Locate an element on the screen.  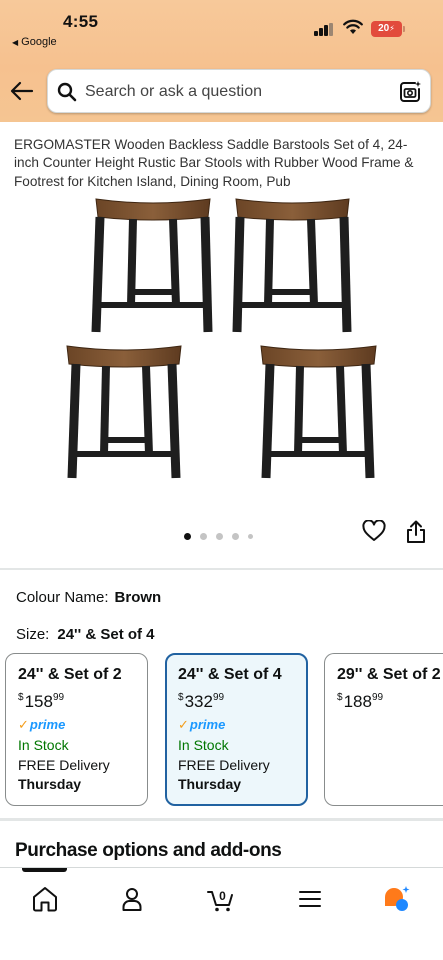
size-label: Size: is located at coordinates (33, 634).